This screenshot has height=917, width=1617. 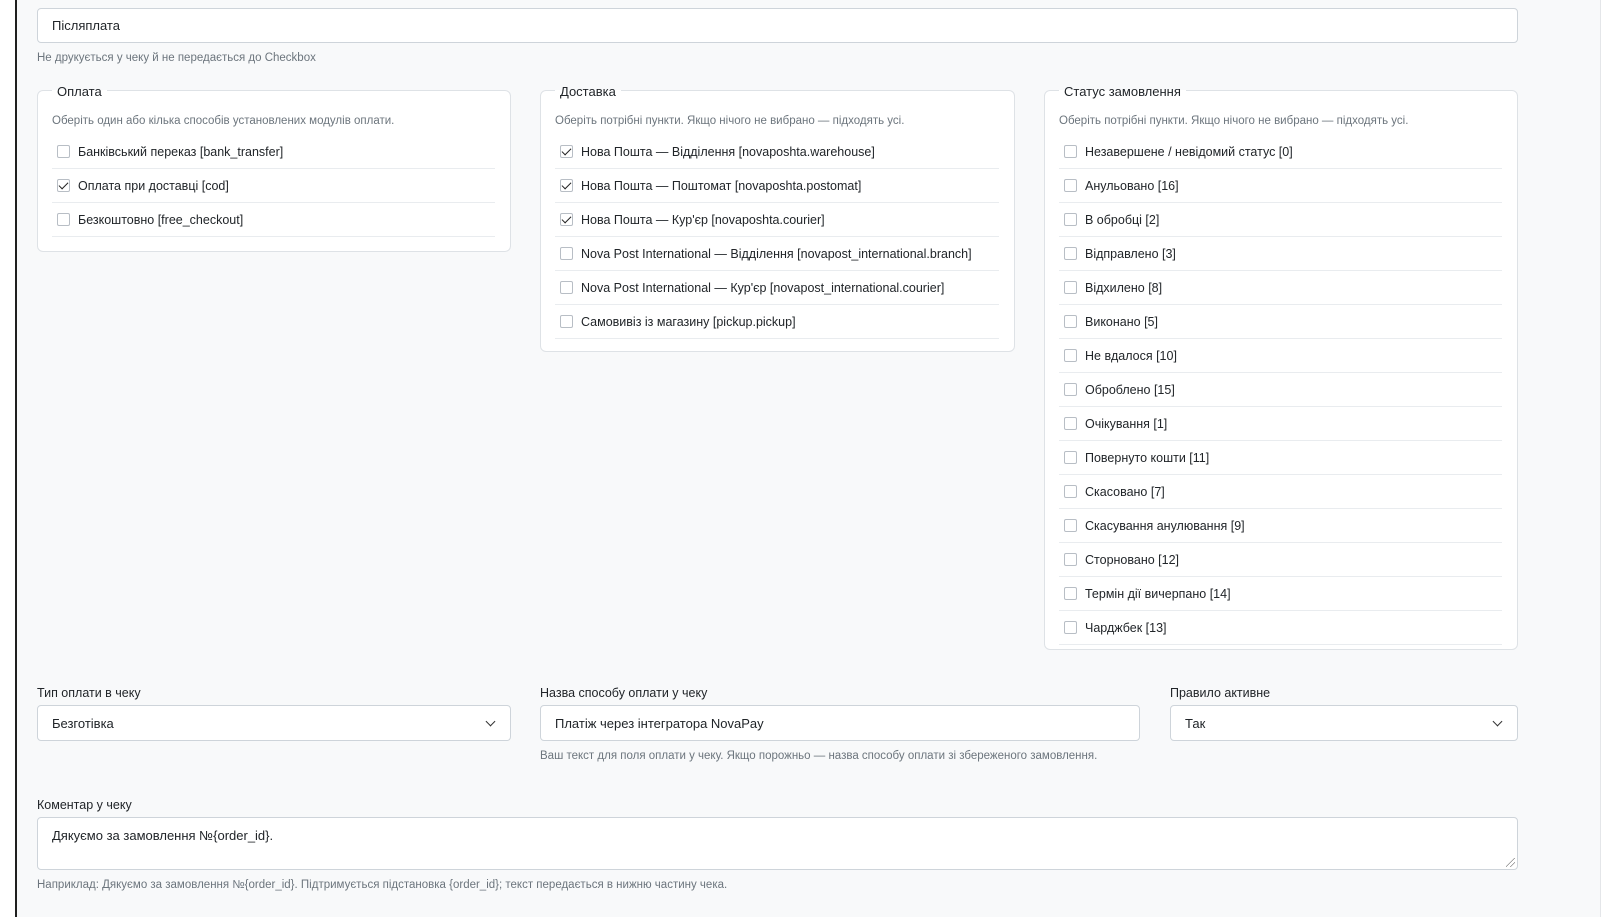 I want to click on order-status-option-label: Очікування [1], so click(x=1126, y=423).